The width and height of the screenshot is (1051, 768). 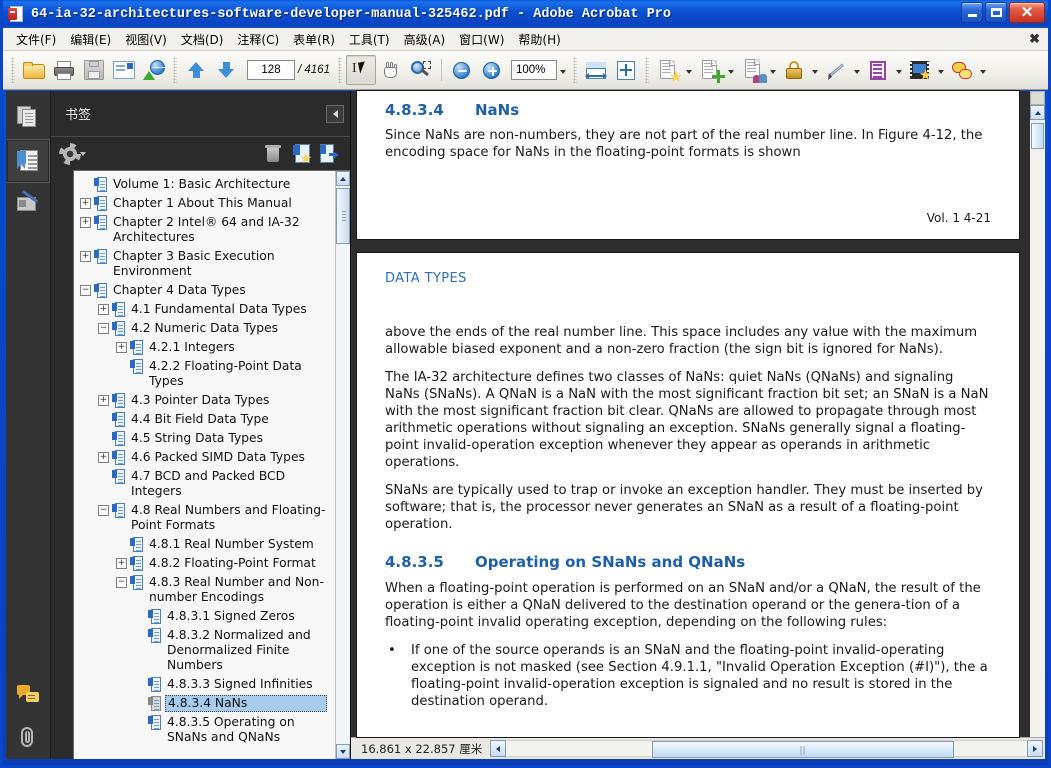 I want to click on bookmark-item: 4.8.3.1 Signed Zeros, so click(x=204, y=616).